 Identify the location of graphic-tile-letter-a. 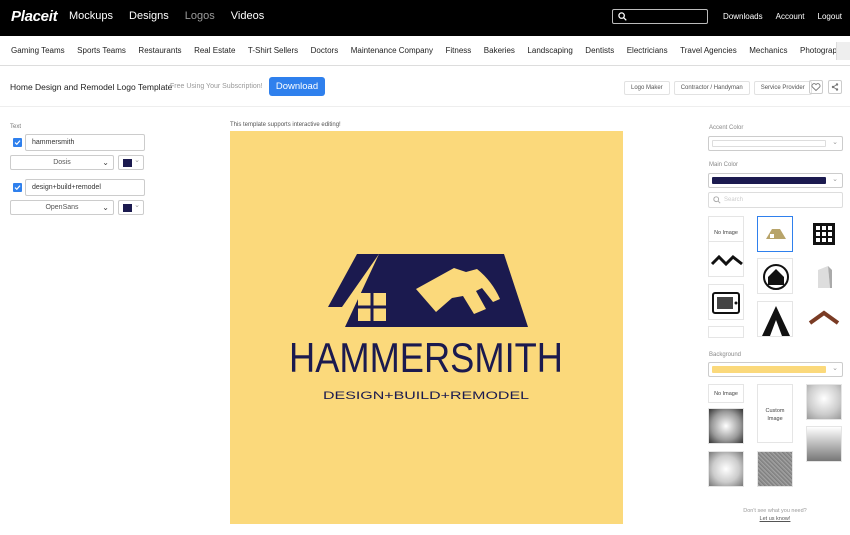
(775, 319).